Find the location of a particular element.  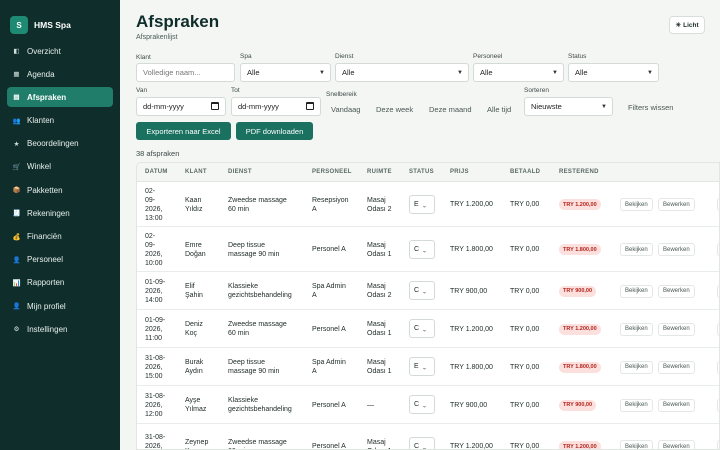

client-cell-line: Zeynep is located at coordinates (197, 442).